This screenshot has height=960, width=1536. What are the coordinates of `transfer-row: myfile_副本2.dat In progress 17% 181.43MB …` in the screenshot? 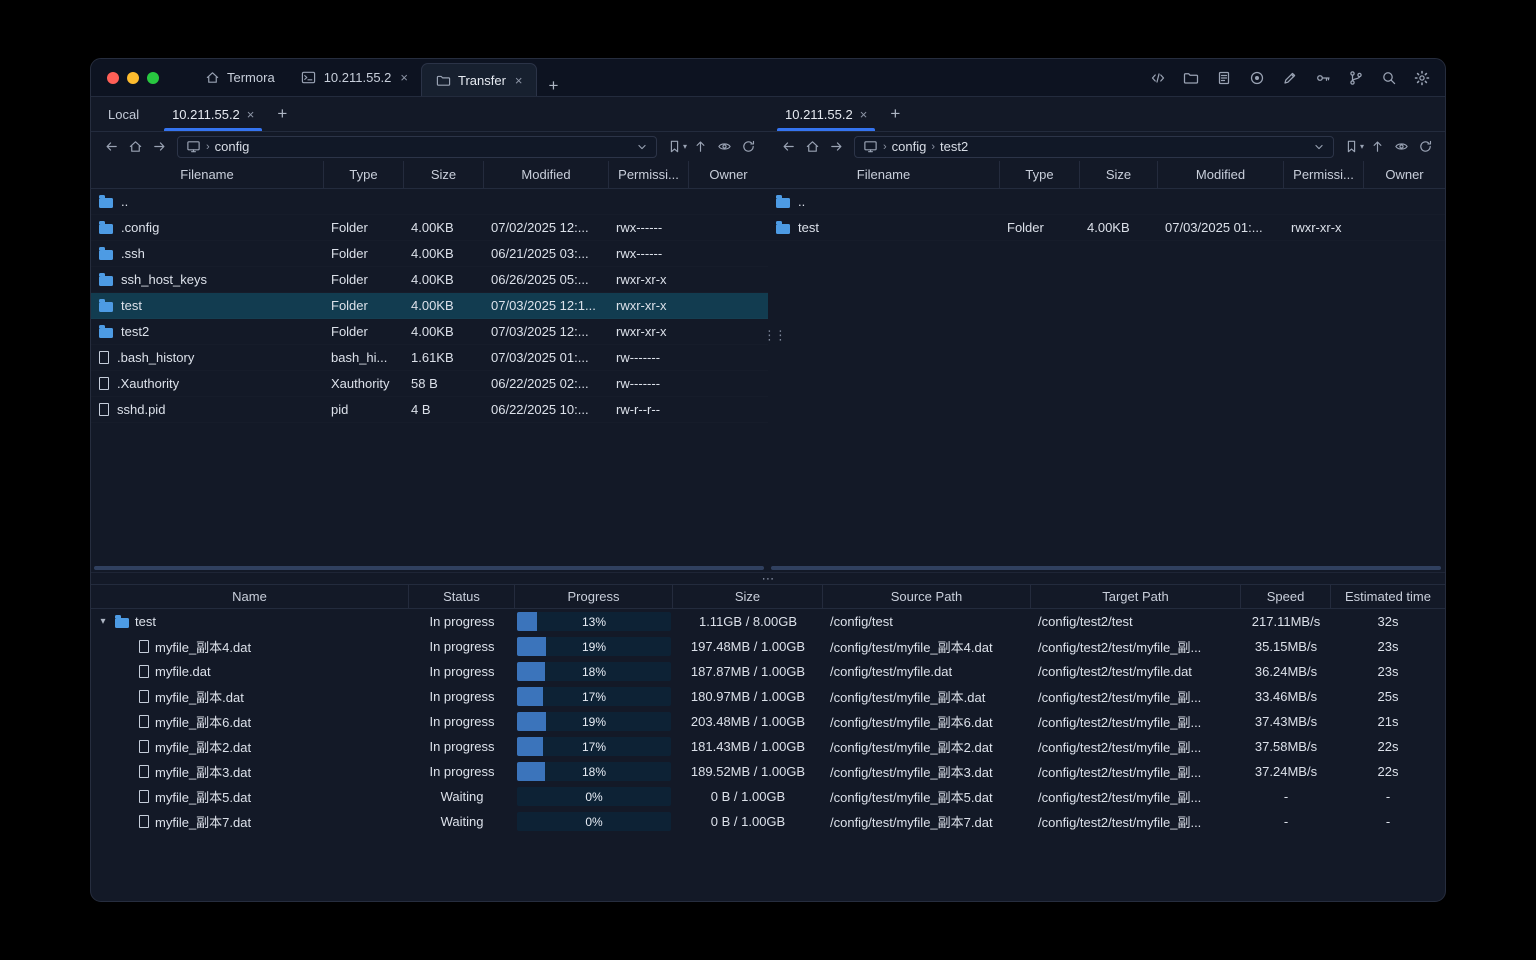 It's located at (768, 746).